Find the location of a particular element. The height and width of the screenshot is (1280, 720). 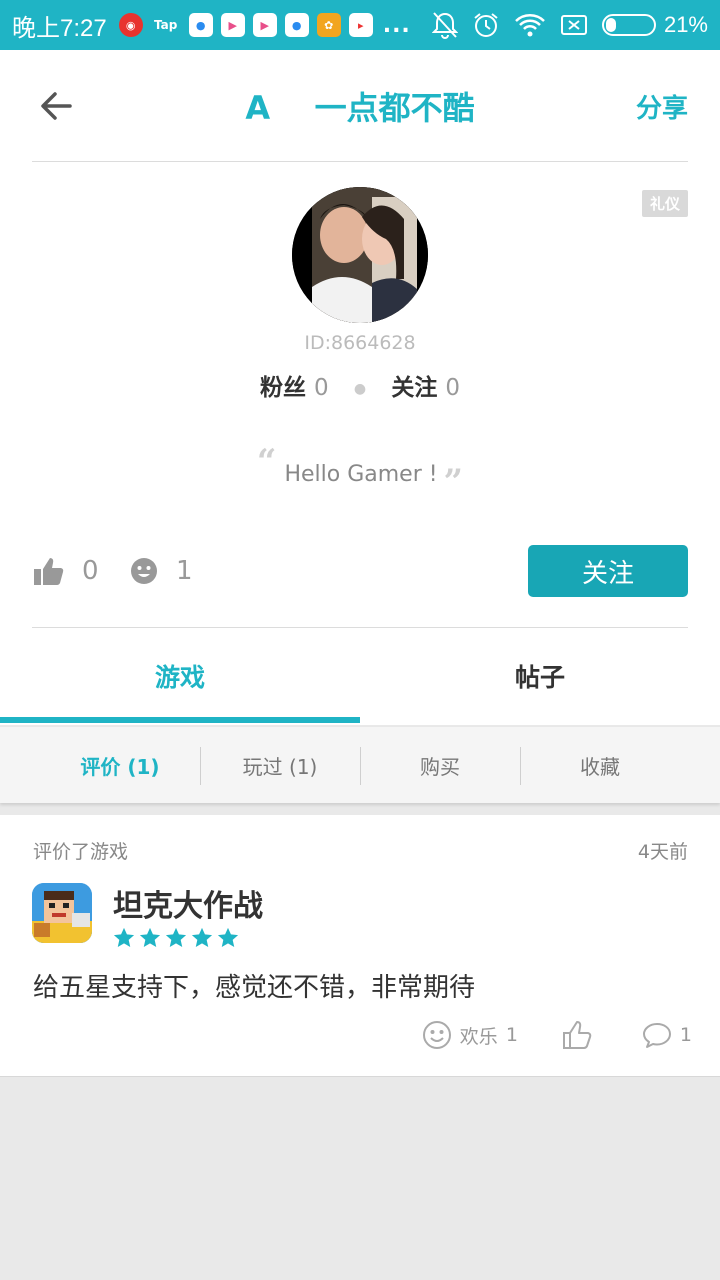

fans-count: 0 is located at coordinates (321, 388).